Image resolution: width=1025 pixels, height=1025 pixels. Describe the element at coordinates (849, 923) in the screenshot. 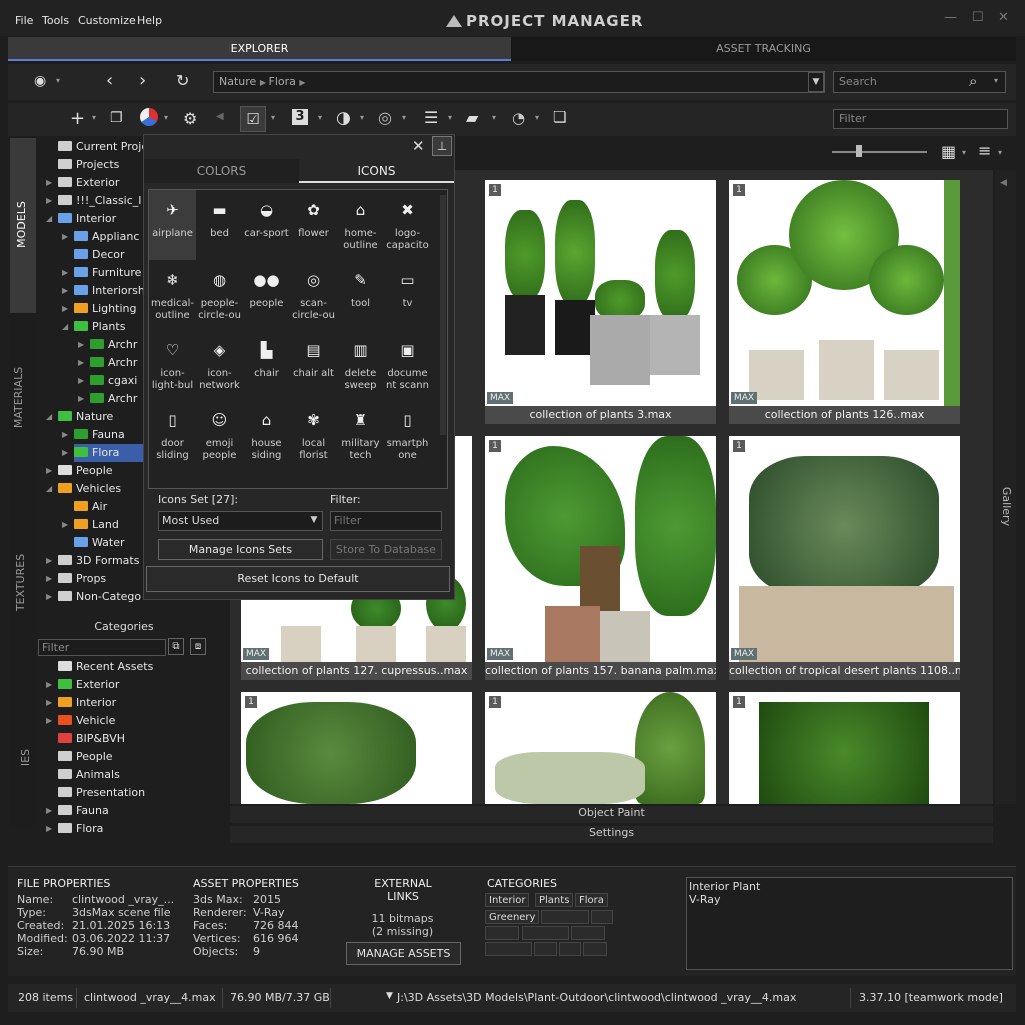

I see `notes-area: Interior Plant V-Ray` at that location.